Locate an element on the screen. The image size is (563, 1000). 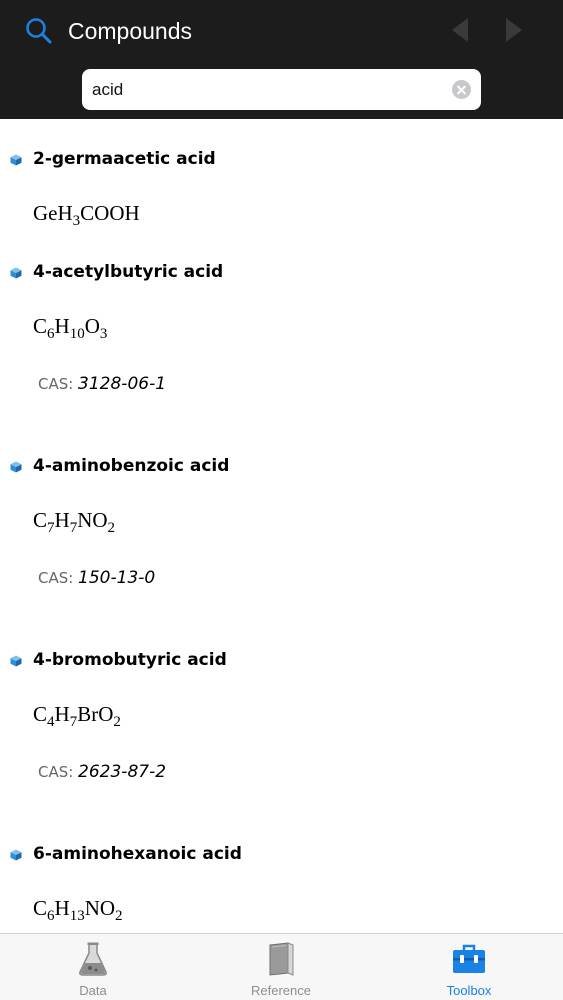
compound-name: 2-germaacetic acid is located at coordinates (124, 159).